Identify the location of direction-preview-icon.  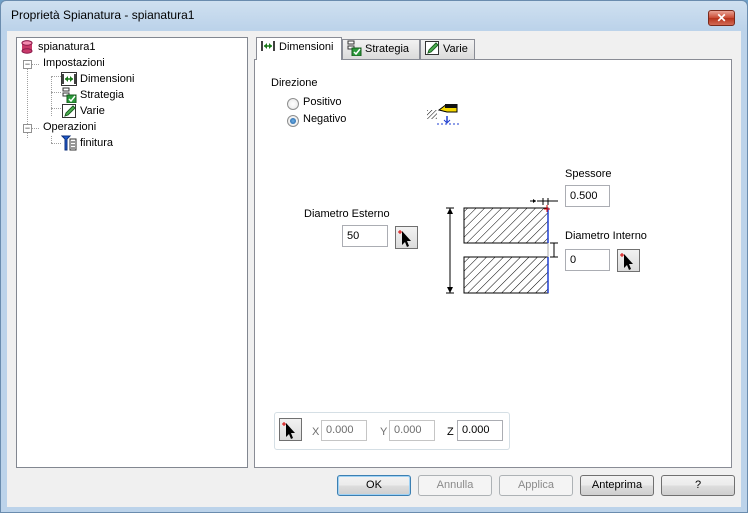
(443, 114).